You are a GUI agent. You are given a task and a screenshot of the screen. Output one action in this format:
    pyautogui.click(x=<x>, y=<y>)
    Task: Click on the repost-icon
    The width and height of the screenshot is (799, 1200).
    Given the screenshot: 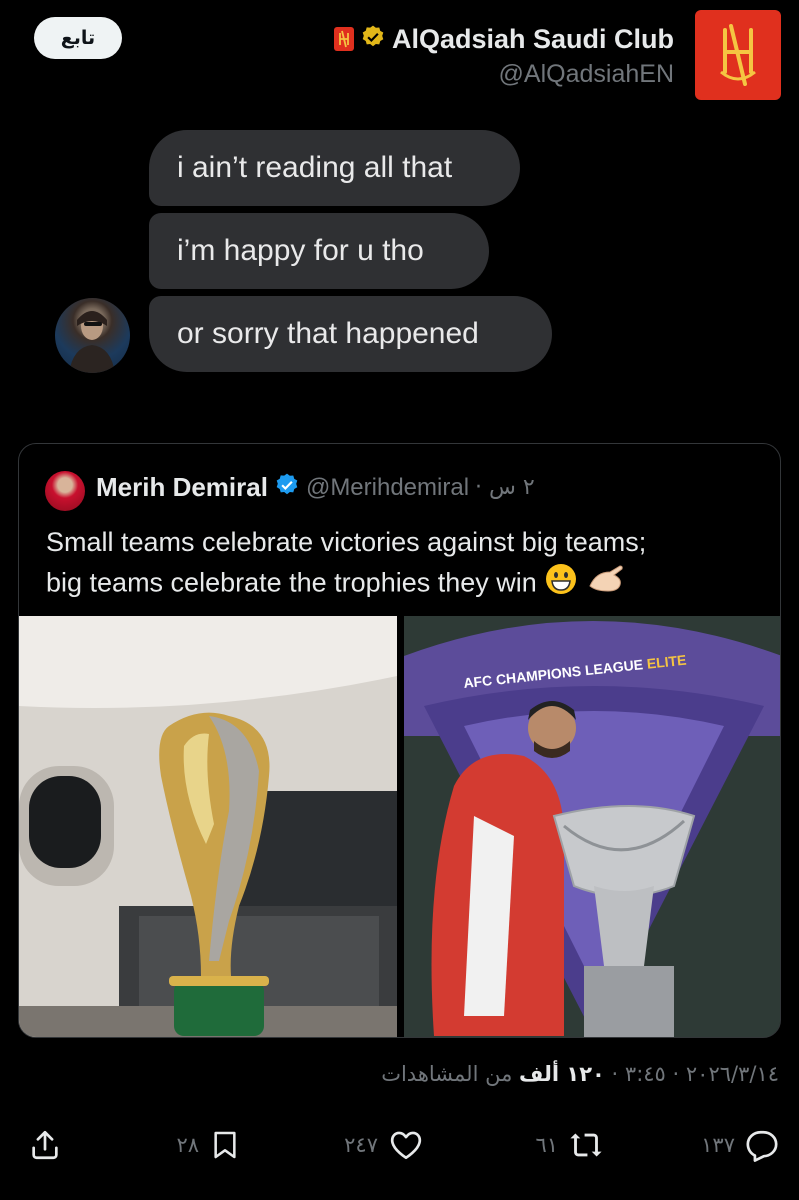 What is the action you would take?
    pyautogui.click(x=586, y=1145)
    